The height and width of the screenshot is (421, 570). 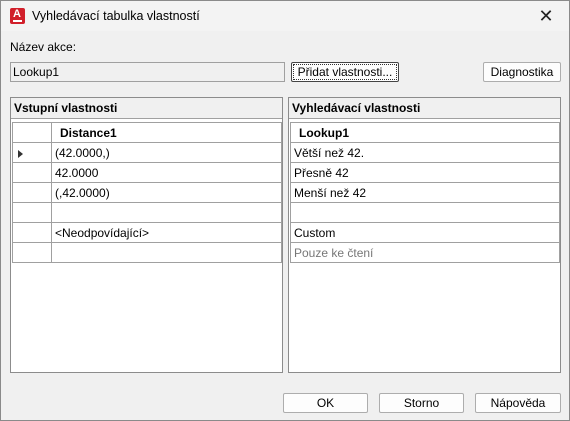 I want to click on input-properties-title: Vstupní vlastnosti, so click(x=146, y=108).